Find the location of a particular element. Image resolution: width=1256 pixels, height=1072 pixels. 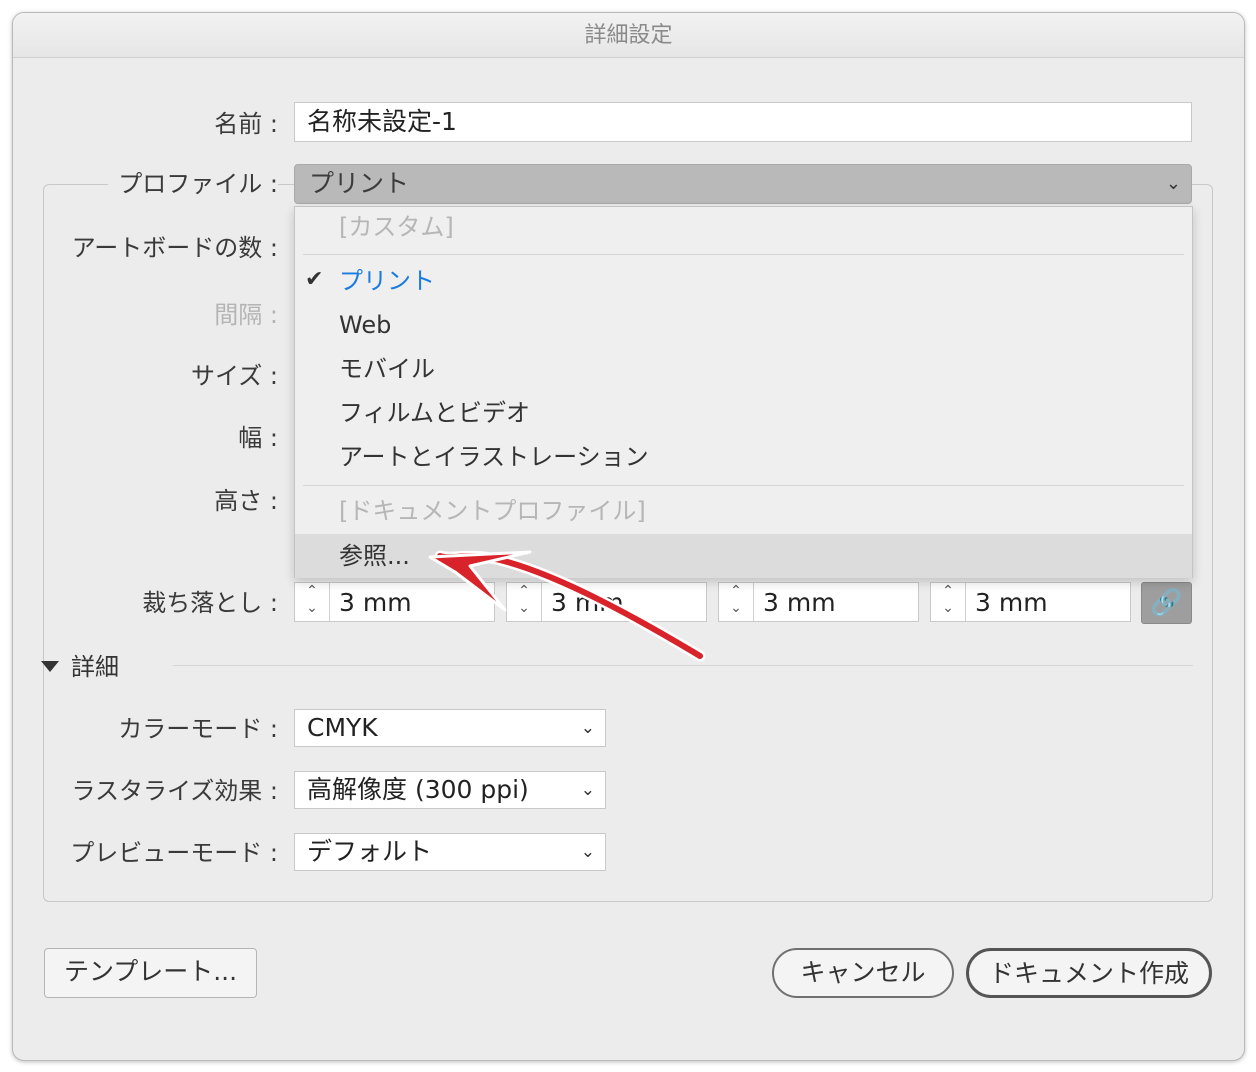

color-mode-value: CMYK is located at coordinates (342, 727).